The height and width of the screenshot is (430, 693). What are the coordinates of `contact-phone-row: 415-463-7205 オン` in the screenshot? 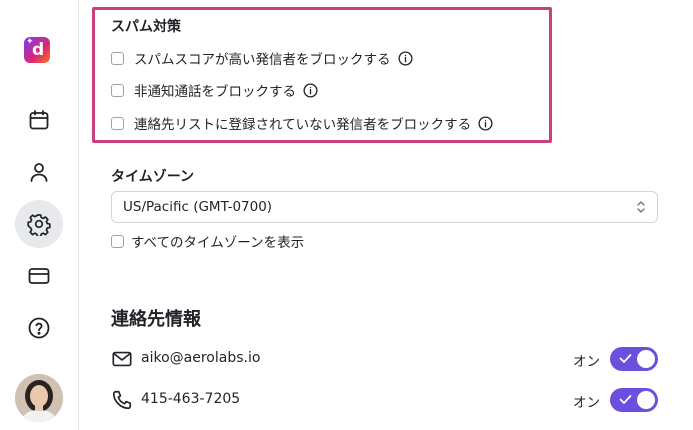 It's located at (385, 400).